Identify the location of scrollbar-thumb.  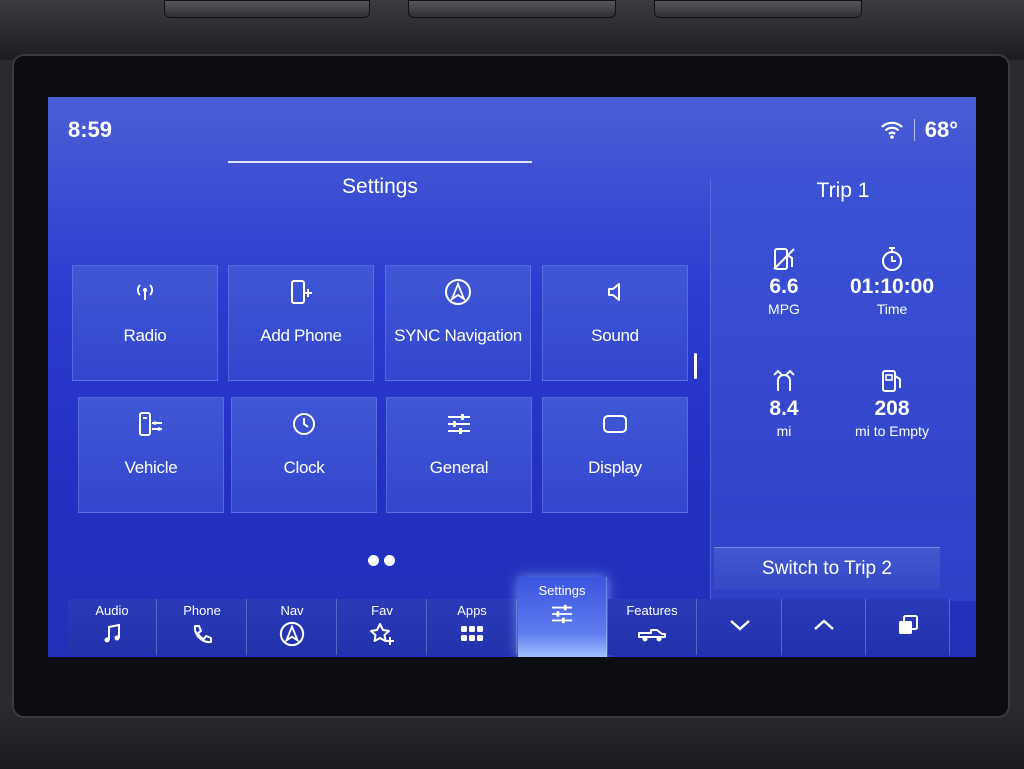
(695, 366).